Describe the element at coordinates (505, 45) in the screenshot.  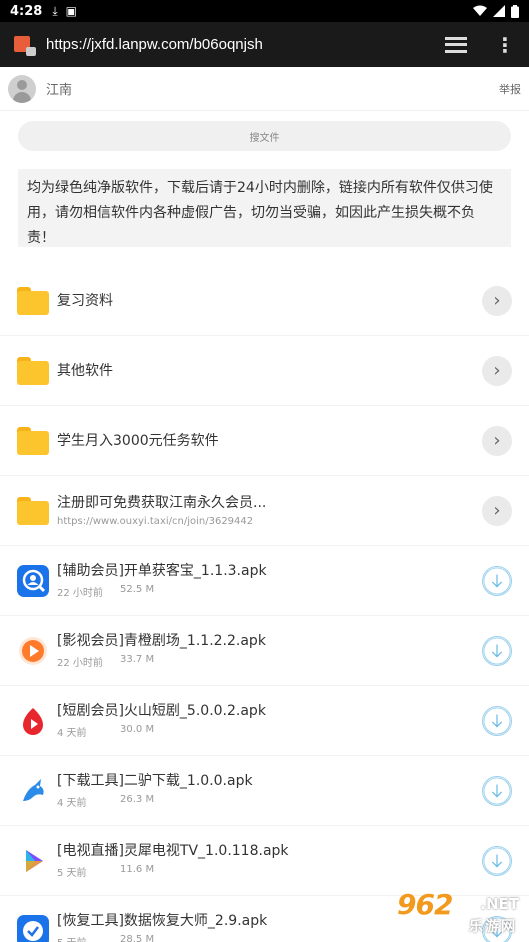
I see `more-menu-icon: ⋮` at that location.